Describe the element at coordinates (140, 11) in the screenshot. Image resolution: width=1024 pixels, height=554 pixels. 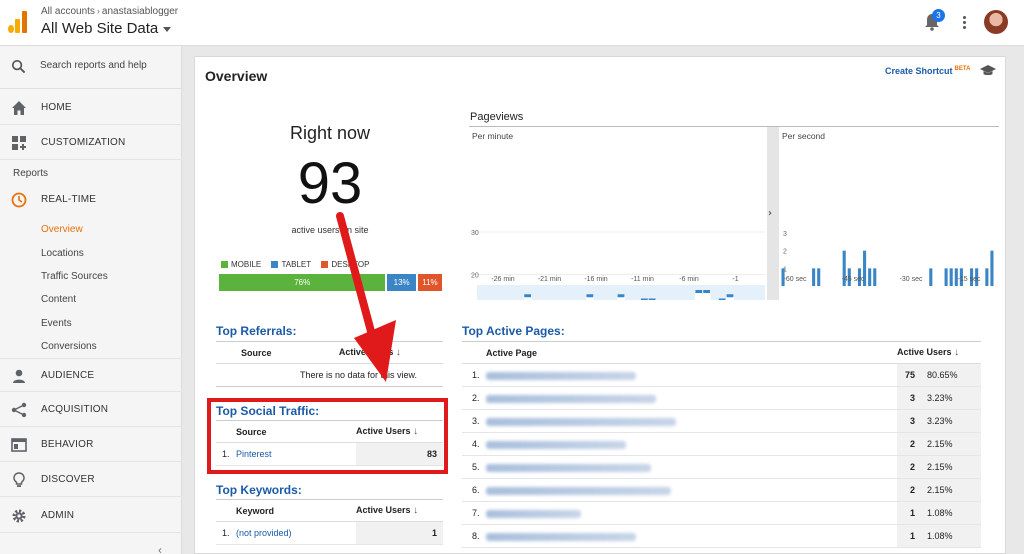
I see `breadcrumb-account: anastasiablogger` at that location.